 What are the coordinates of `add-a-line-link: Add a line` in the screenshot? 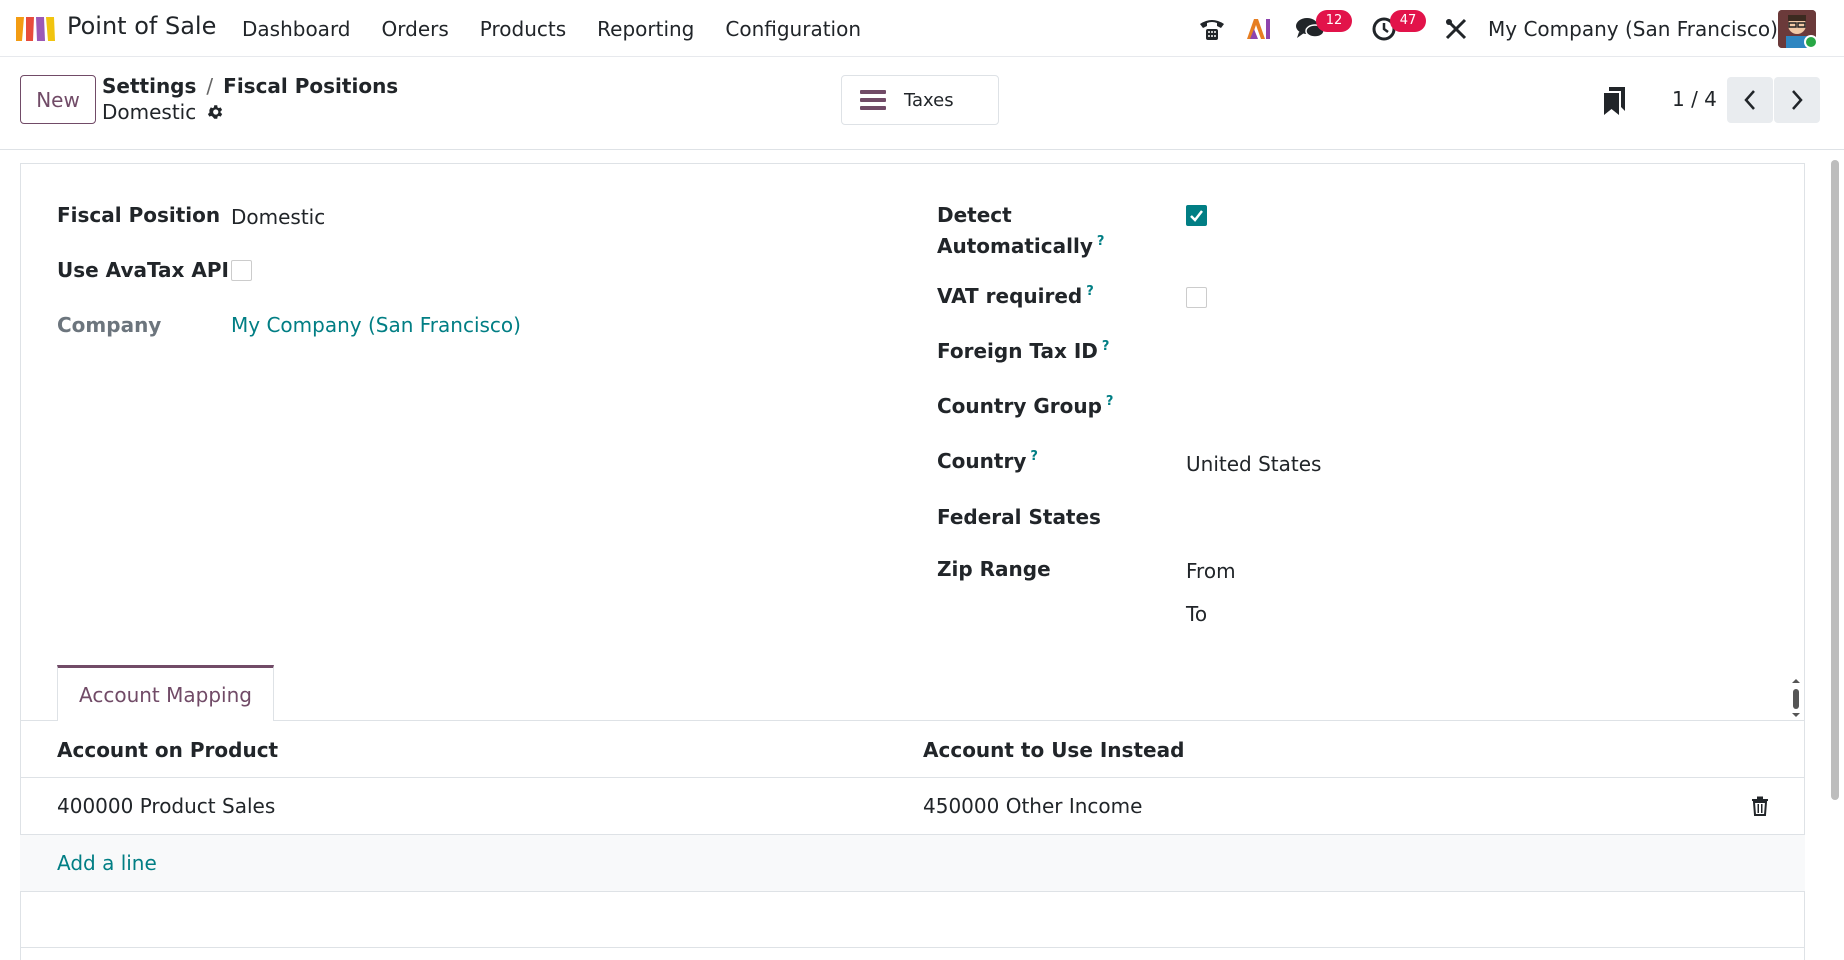 It's located at (107, 863).